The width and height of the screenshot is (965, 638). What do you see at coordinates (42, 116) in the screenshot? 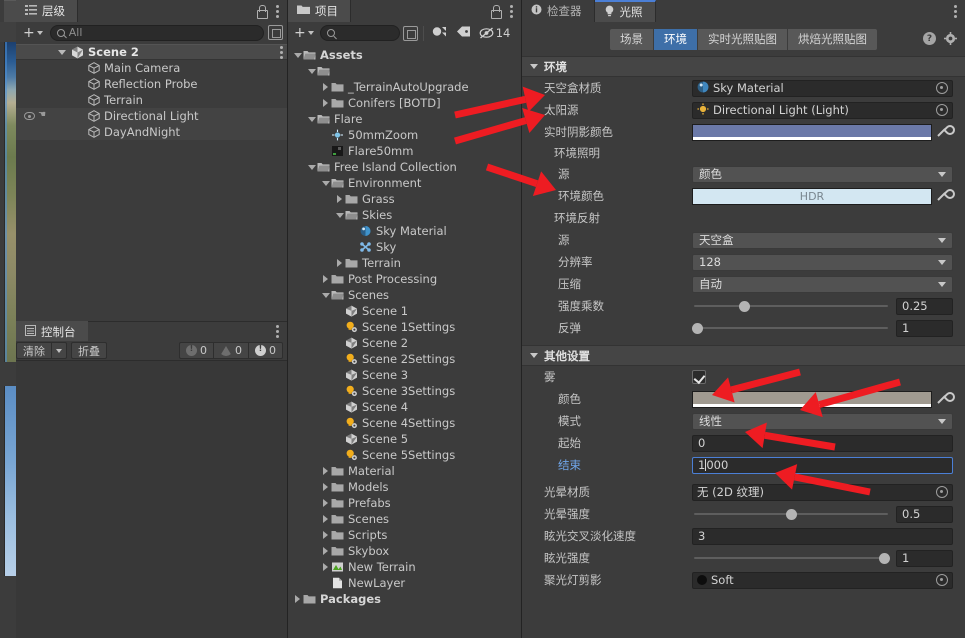
I see `hand-icon: ☚` at bounding box center [42, 116].